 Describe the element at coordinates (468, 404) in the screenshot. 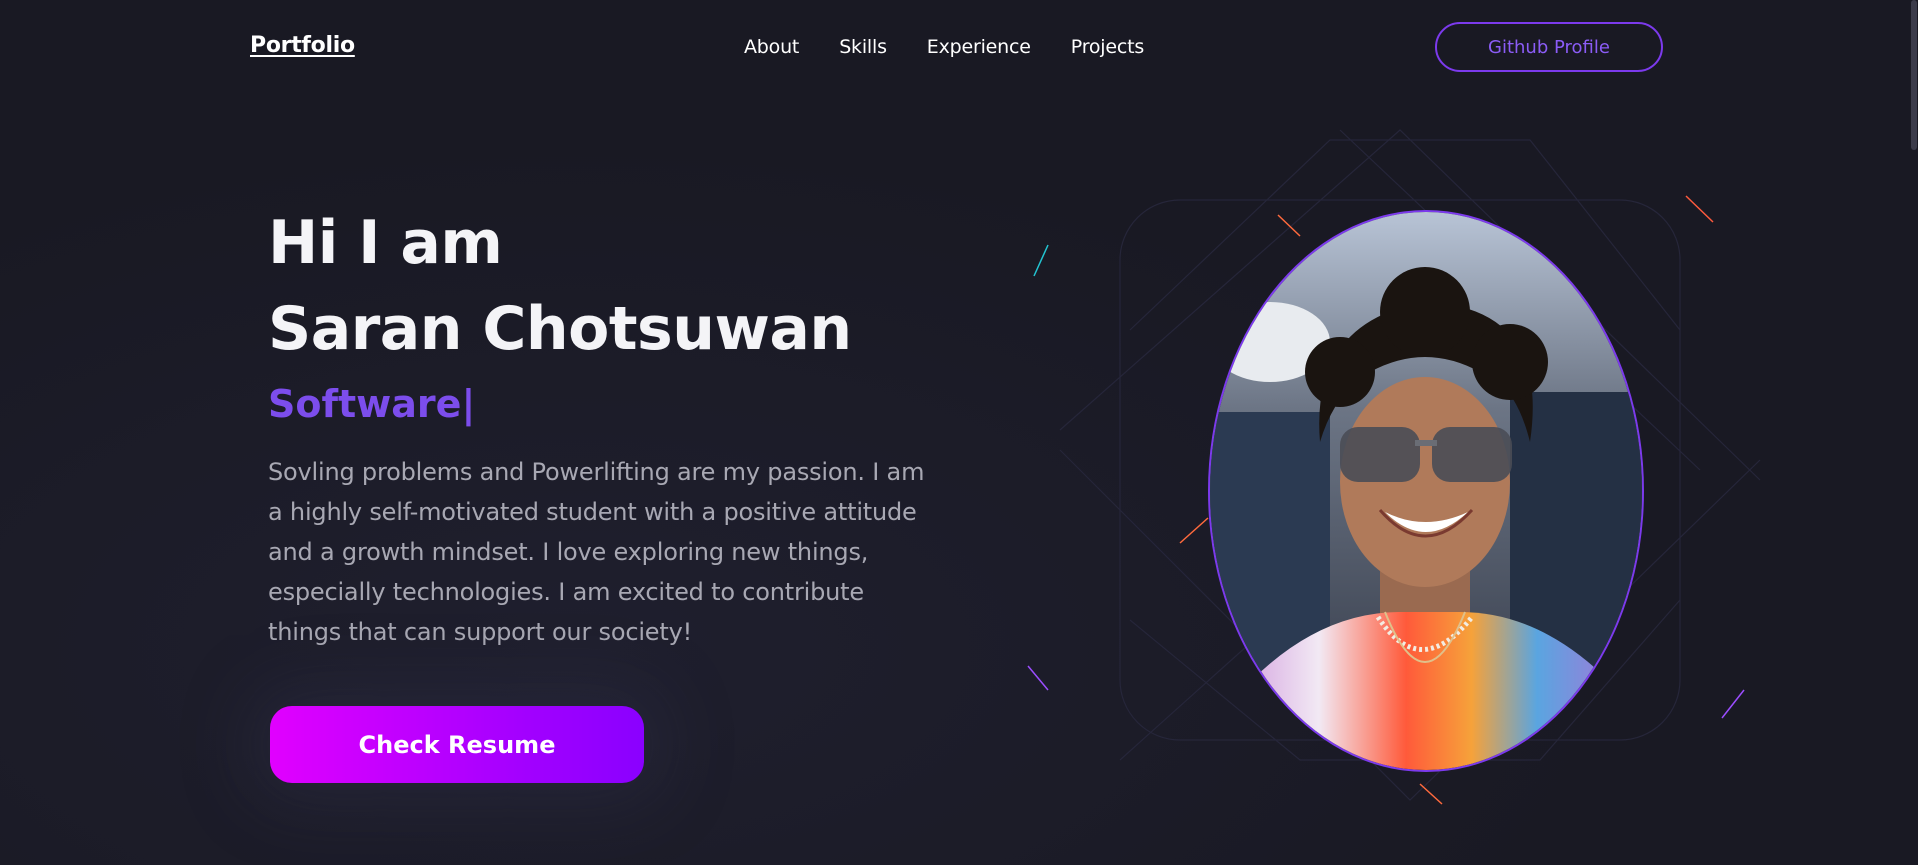

I see `typing-caret: |` at that location.